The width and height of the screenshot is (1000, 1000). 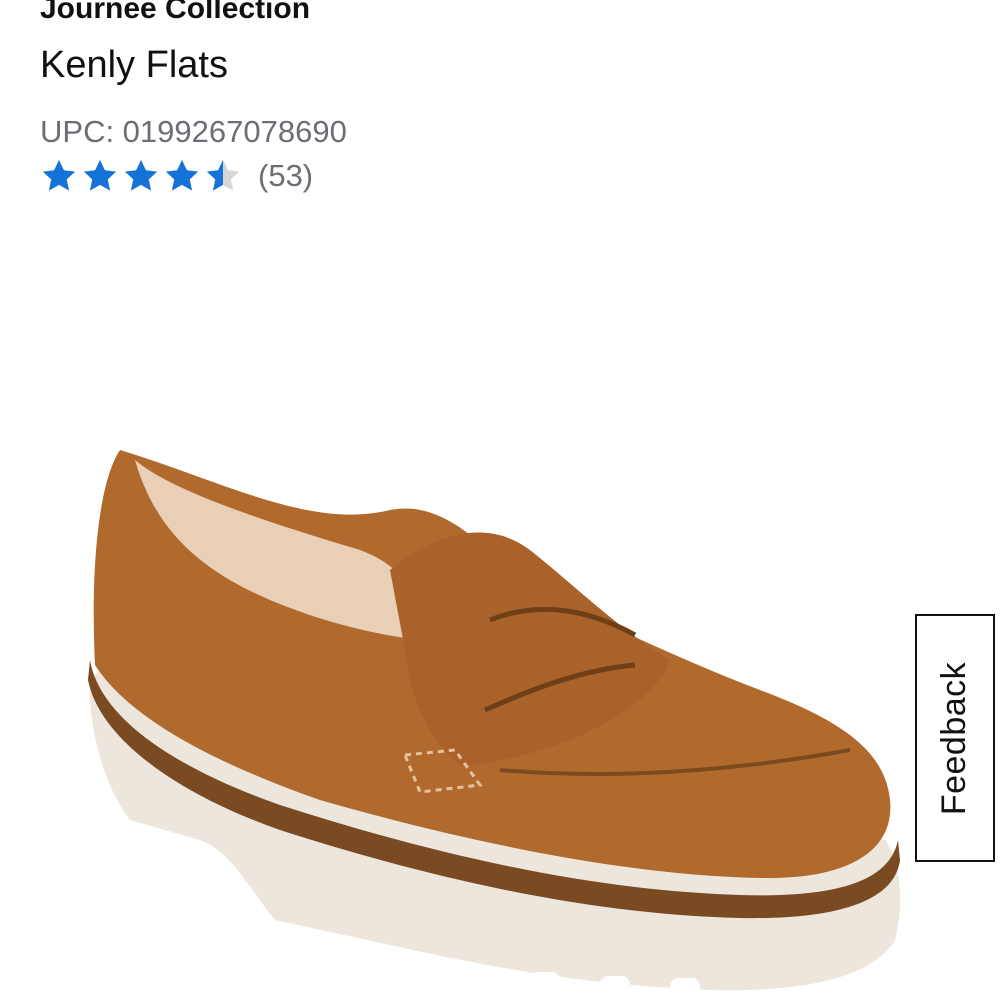 I want to click on review-count: (53), so click(x=285, y=176).